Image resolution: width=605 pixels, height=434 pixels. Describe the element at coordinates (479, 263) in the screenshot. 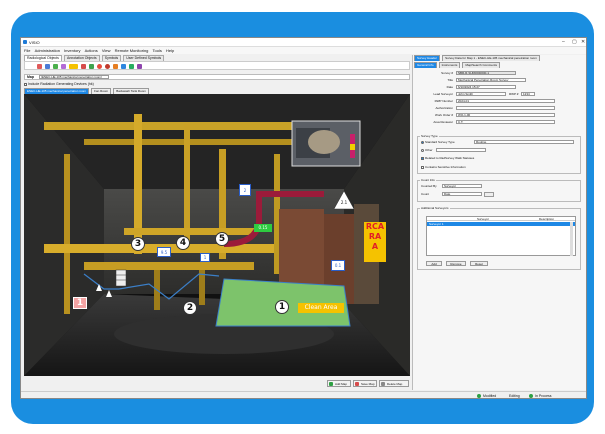

I see `reset-surveyor-button: Reset` at that location.